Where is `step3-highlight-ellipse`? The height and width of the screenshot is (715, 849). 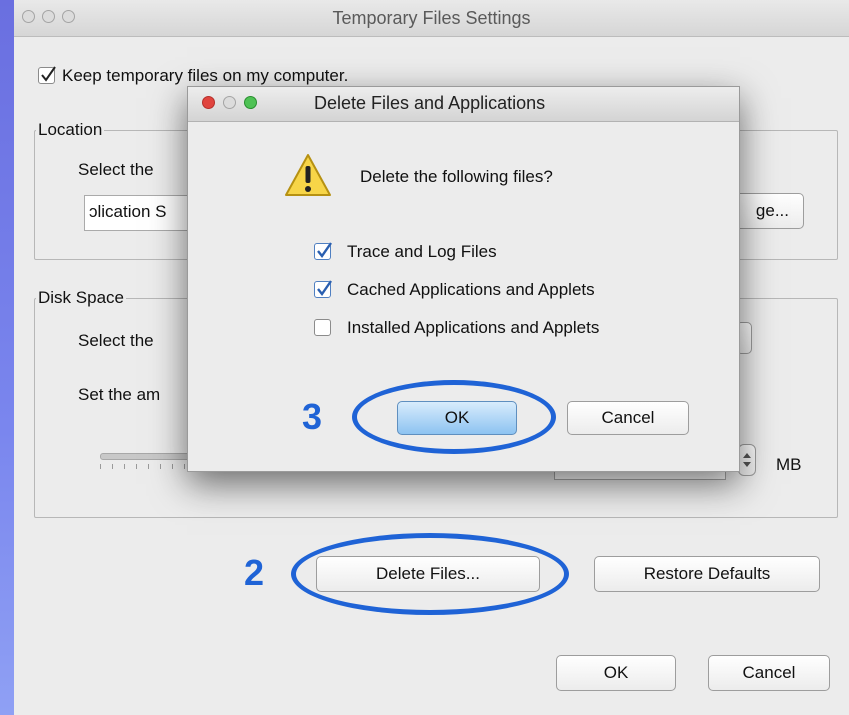 step3-highlight-ellipse is located at coordinates (454, 417).